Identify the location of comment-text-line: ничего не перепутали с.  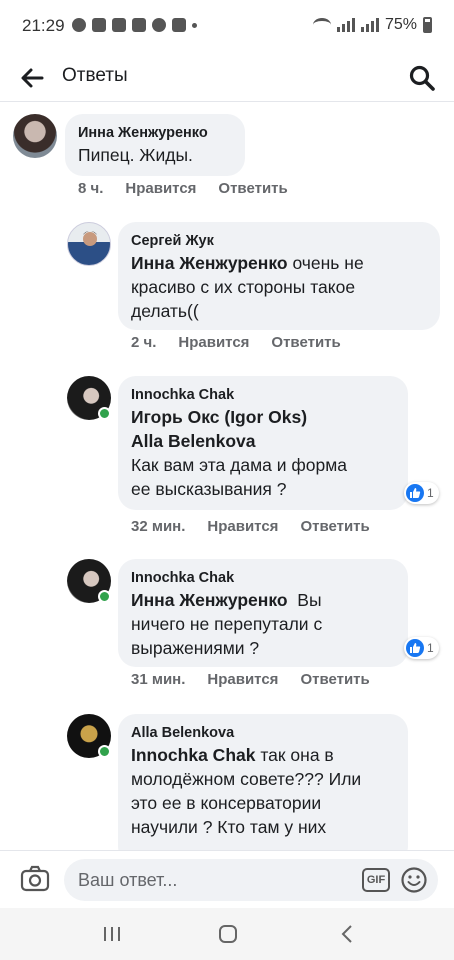
(227, 624).